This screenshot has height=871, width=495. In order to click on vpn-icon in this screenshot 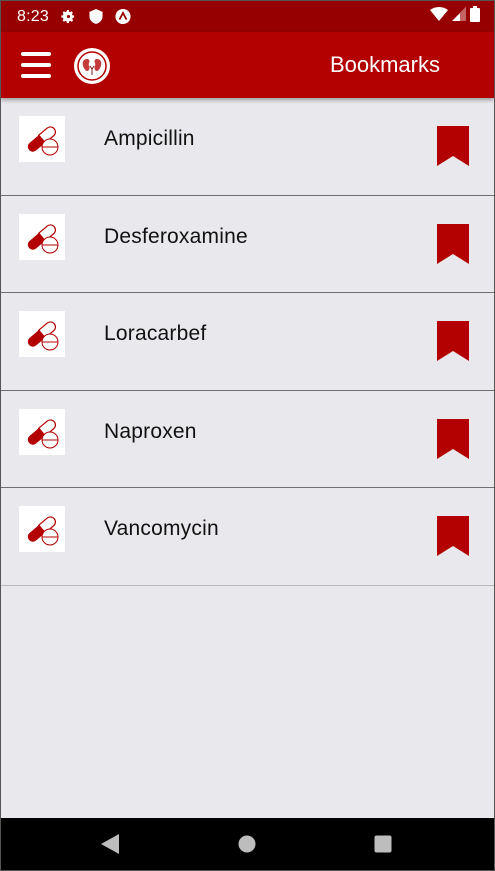, I will do `click(123, 16)`.